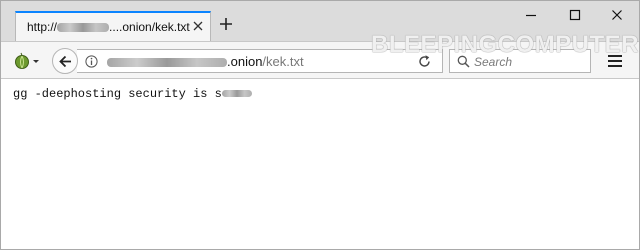  What do you see at coordinates (149, 27) in the screenshot?
I see `tab-title-suffix: ....onion/kek.txt` at bounding box center [149, 27].